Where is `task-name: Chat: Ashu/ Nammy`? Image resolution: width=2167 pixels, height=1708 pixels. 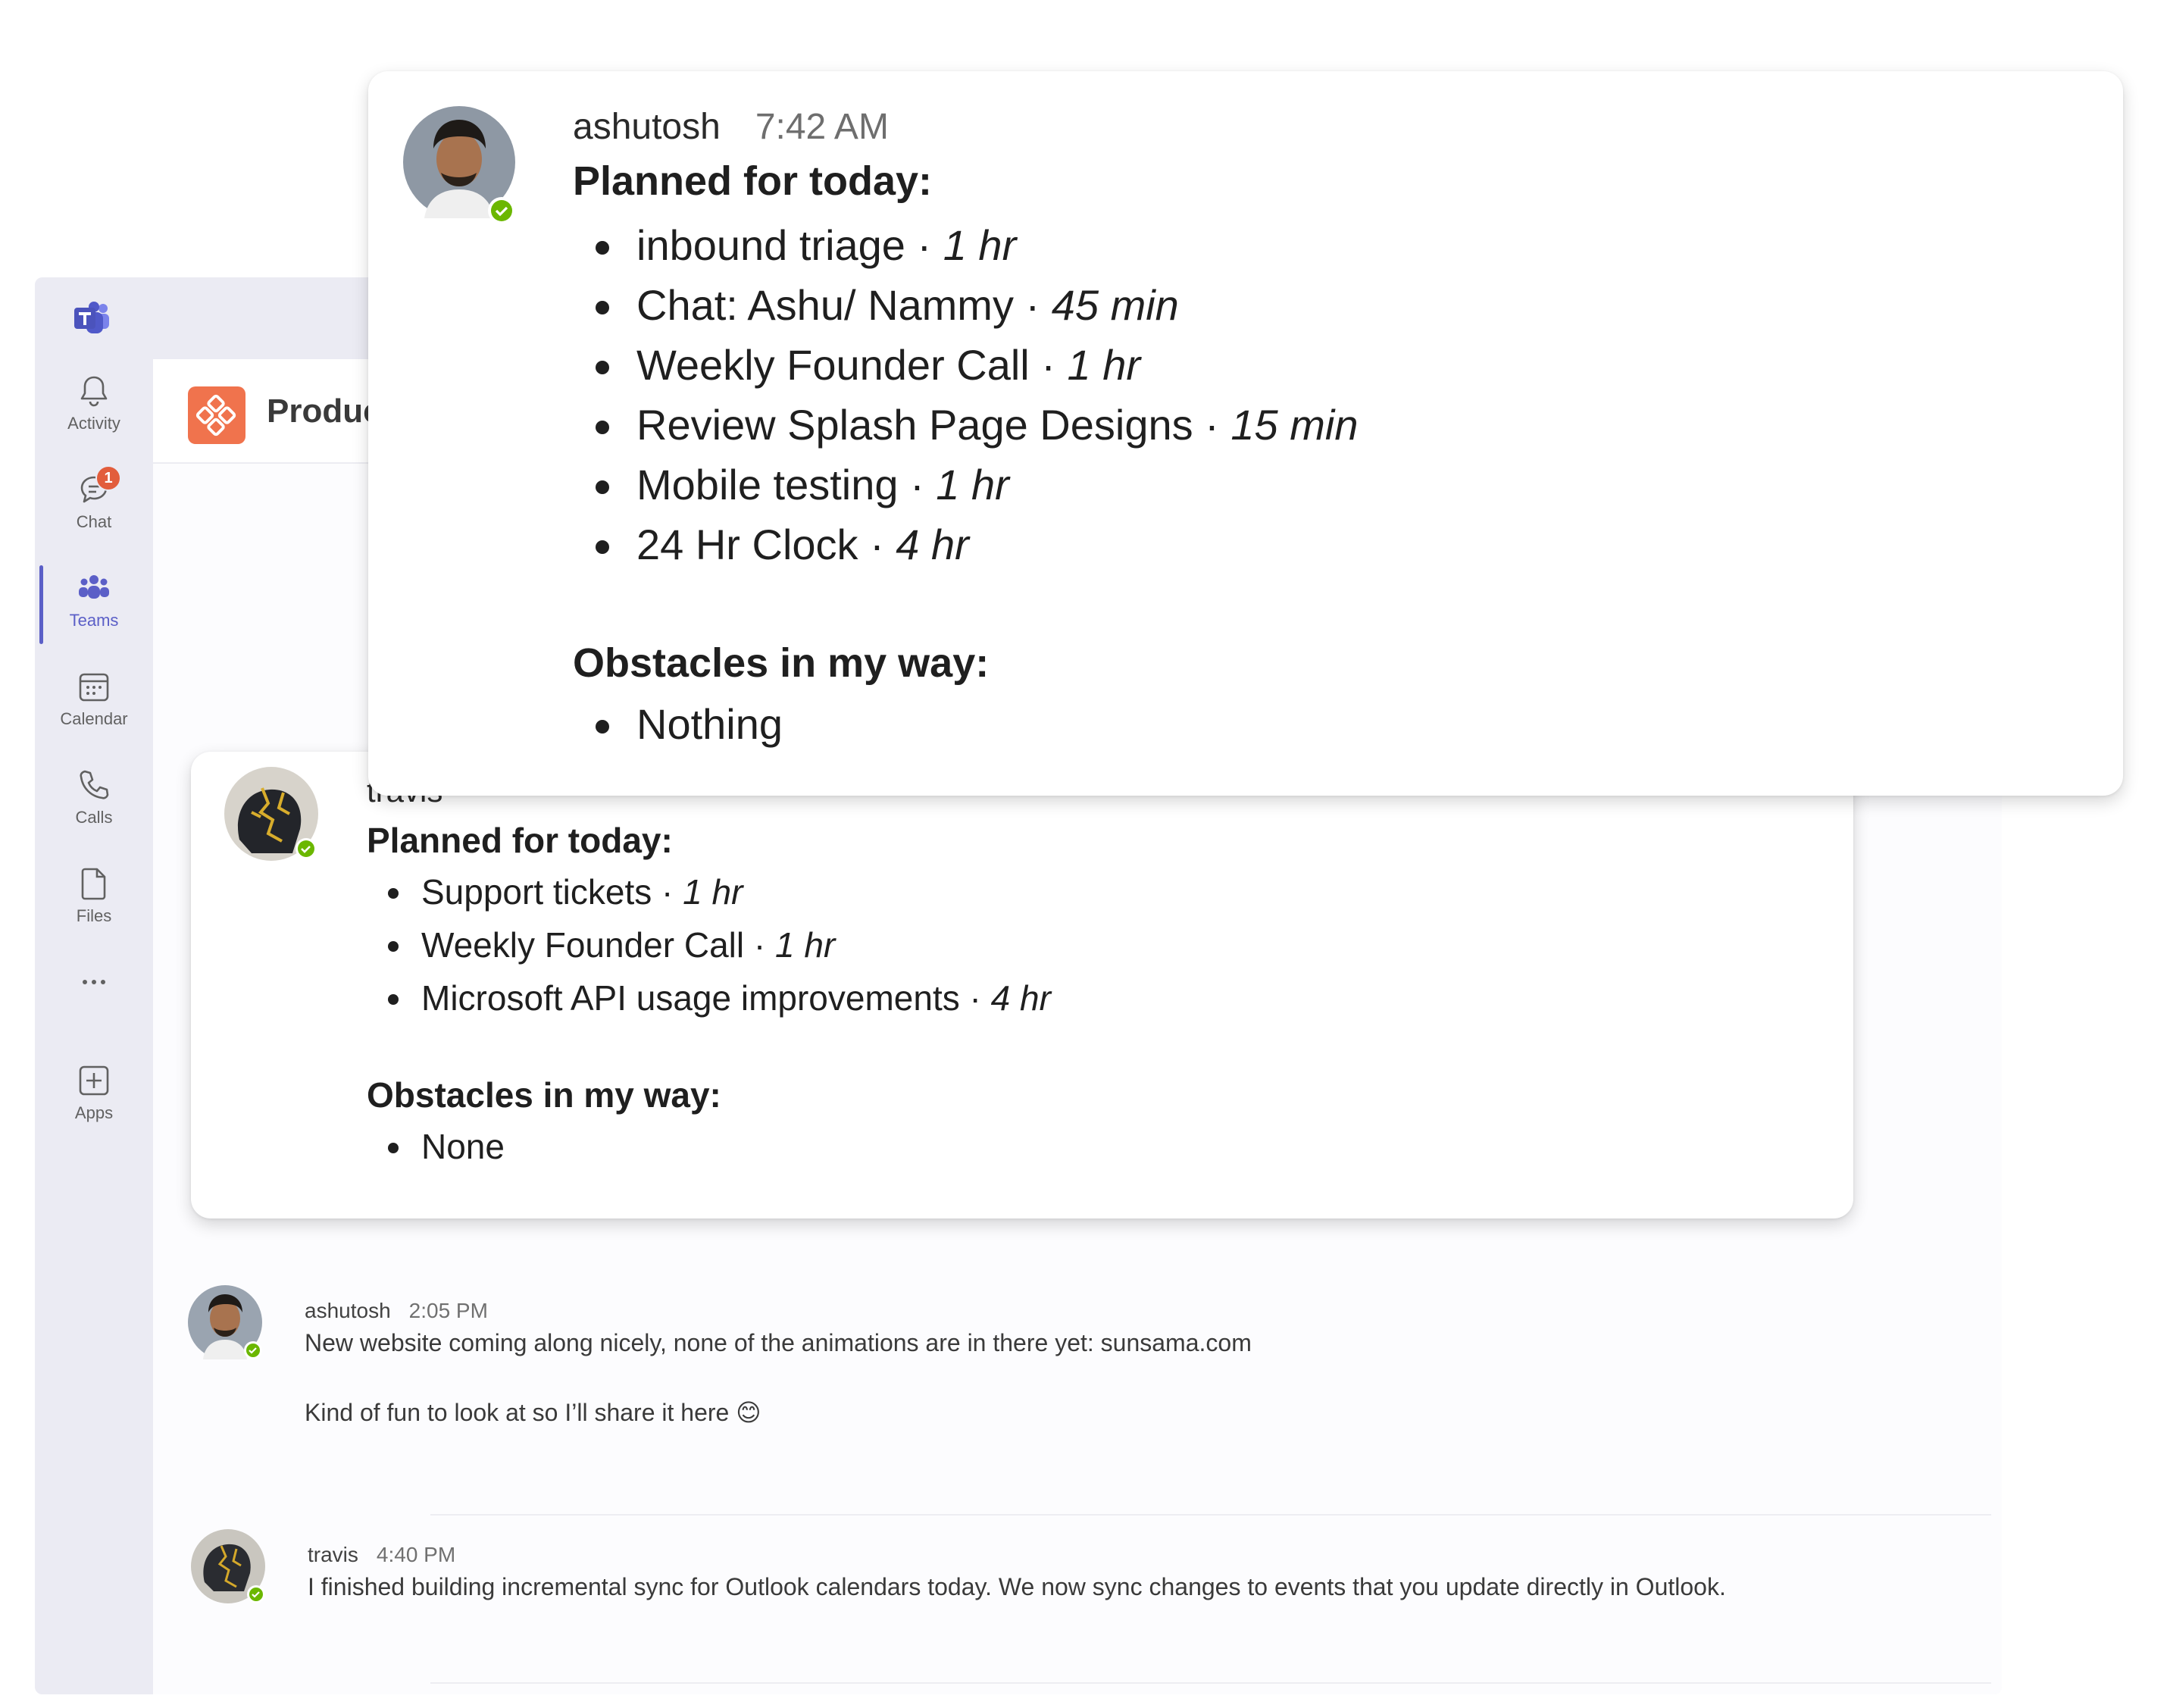 task-name: Chat: Ashu/ Nammy is located at coordinates (825, 305).